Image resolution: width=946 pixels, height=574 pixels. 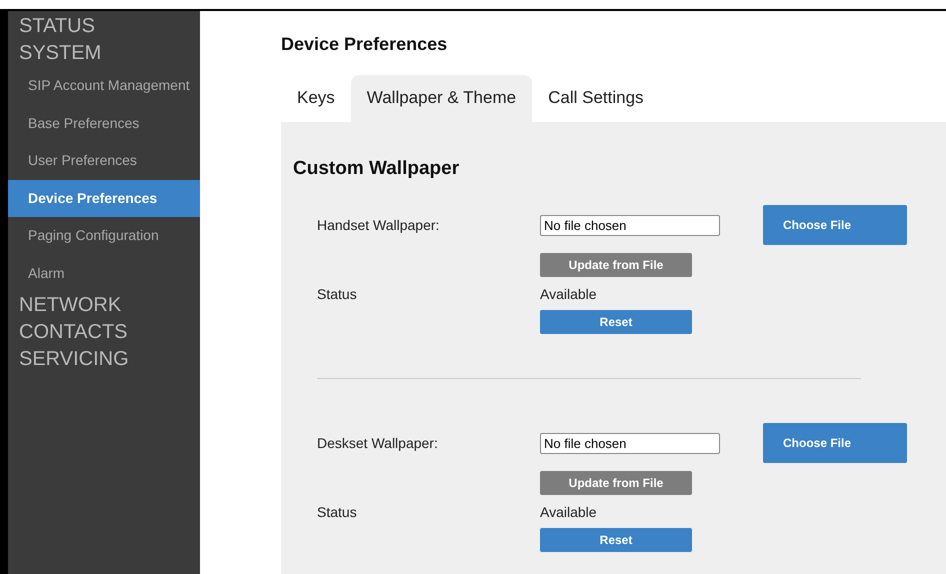 I want to click on page-title: Device Preferences, so click(x=364, y=44).